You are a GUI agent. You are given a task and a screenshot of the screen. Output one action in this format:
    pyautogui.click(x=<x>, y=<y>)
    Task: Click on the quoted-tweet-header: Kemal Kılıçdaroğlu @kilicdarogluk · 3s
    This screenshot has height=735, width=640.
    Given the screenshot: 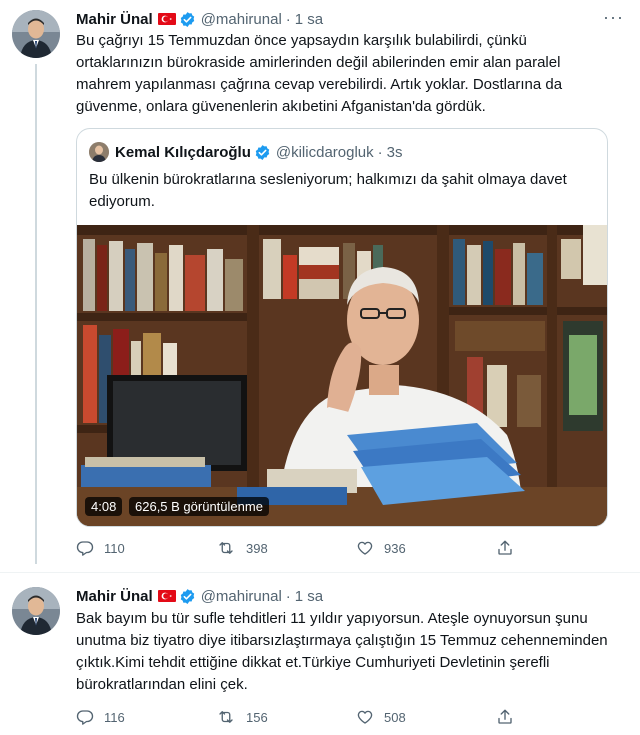 What is the action you would take?
    pyautogui.click(x=245, y=152)
    